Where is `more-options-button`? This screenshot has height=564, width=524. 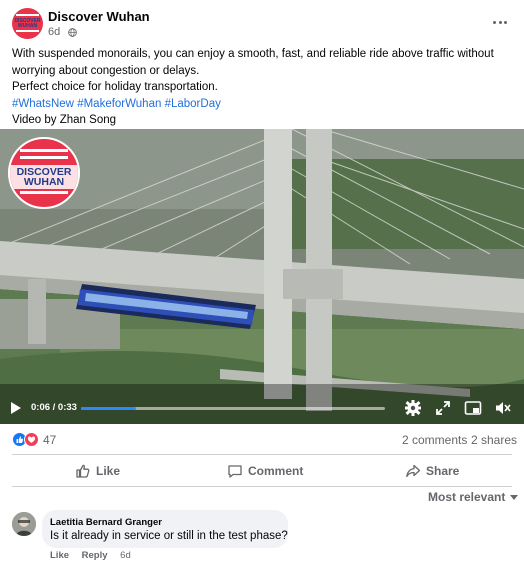
more-options-button is located at coordinates (500, 22).